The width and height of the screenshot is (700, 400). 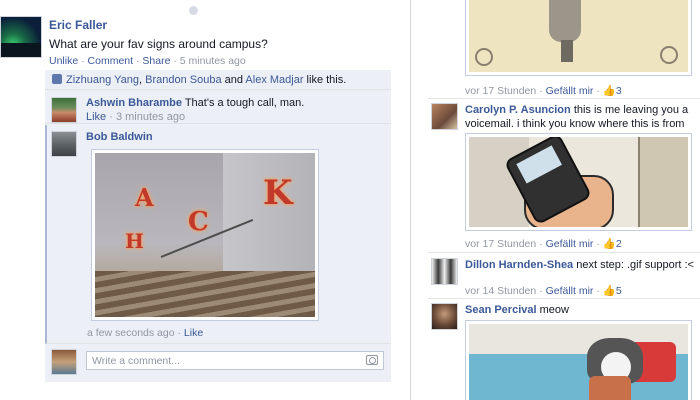 I want to click on post-actions: Unlike · Comment · Share · 5 minutes ago, so click(x=147, y=61).